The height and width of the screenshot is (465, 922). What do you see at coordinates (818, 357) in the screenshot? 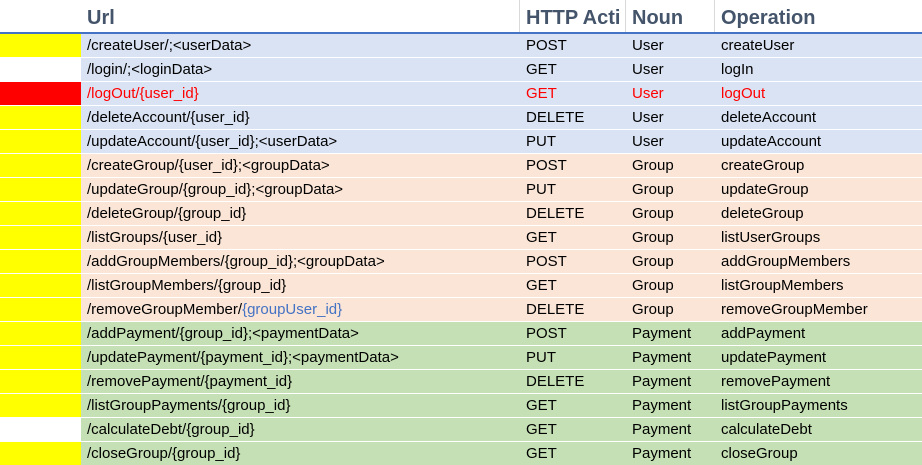
I see `operation-cell: updatePayment` at bounding box center [818, 357].